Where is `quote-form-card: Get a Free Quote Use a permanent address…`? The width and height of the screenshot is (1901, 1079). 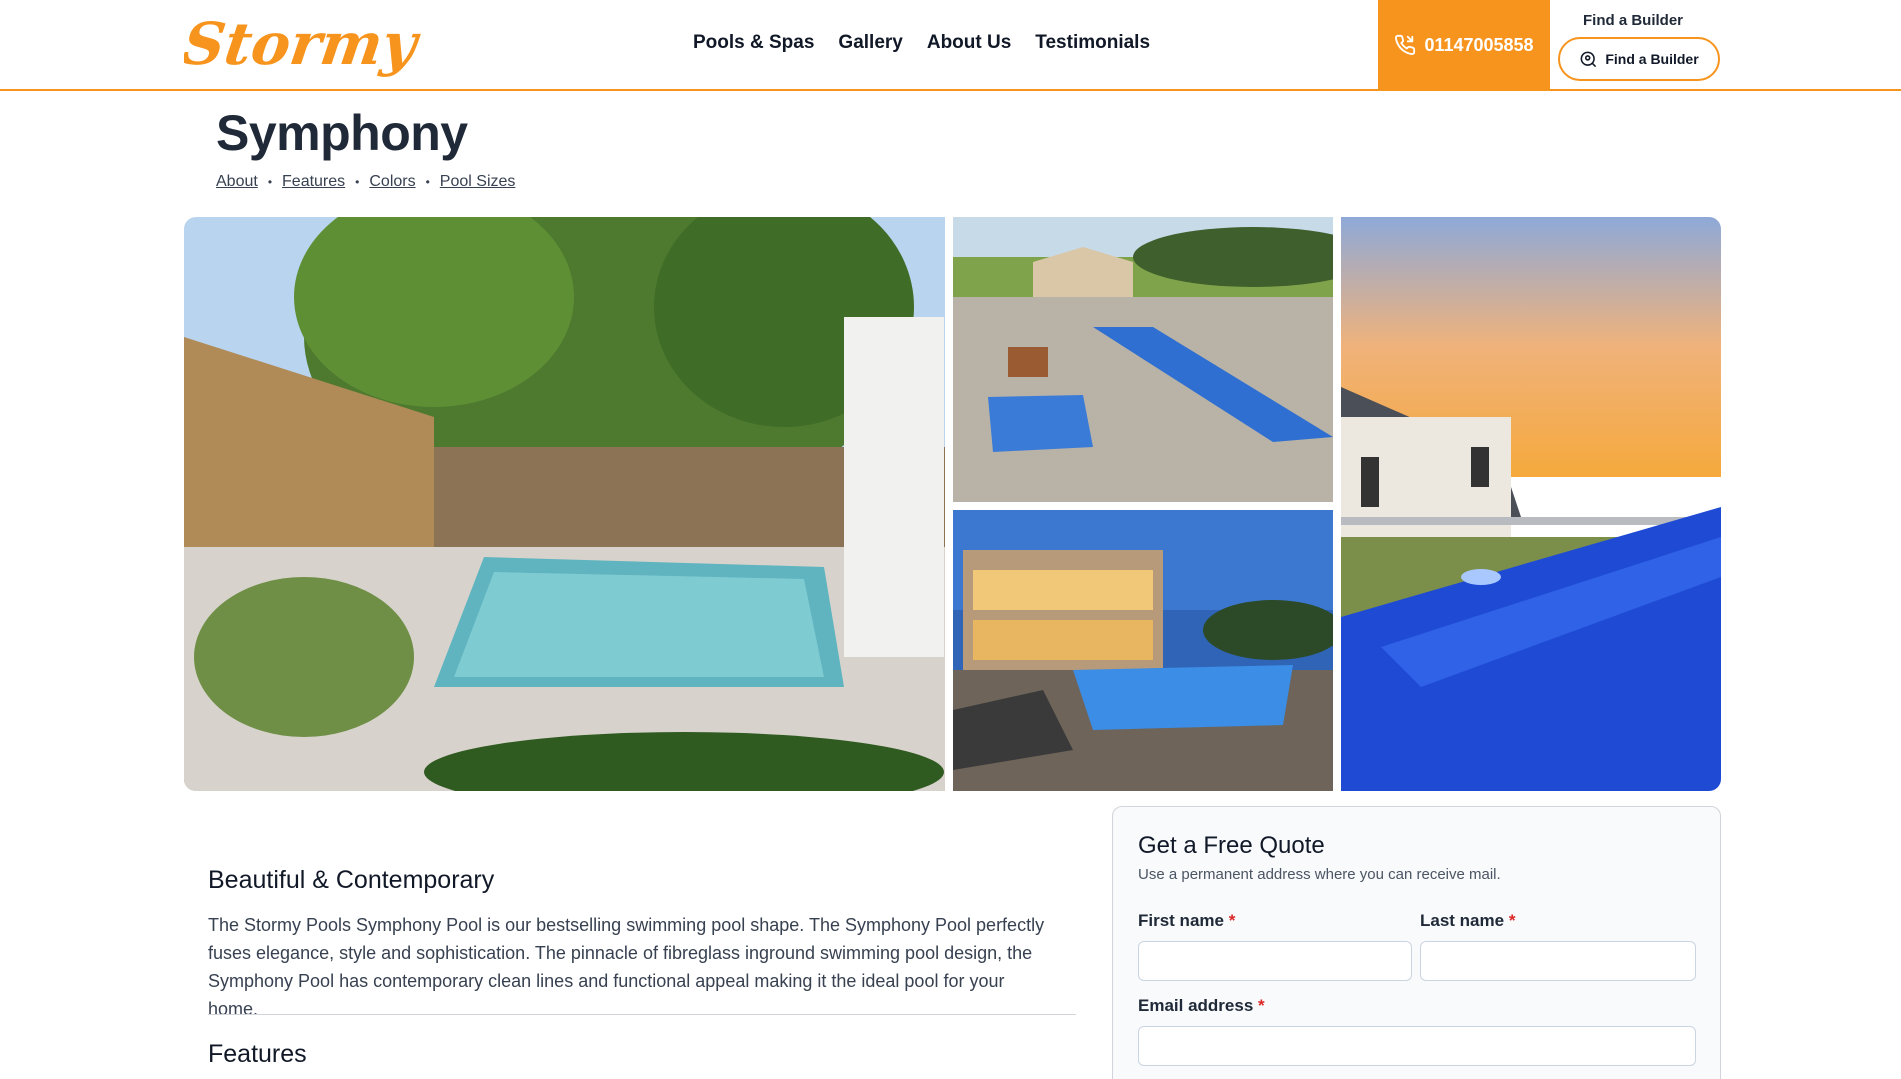 quote-form-card: Get a Free Quote Use a permanent address… is located at coordinates (1416, 942).